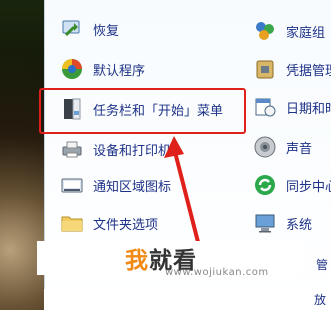 This screenshot has width=331, height=310. I want to click on bottom-partial-row: 放, so click(187, 299).